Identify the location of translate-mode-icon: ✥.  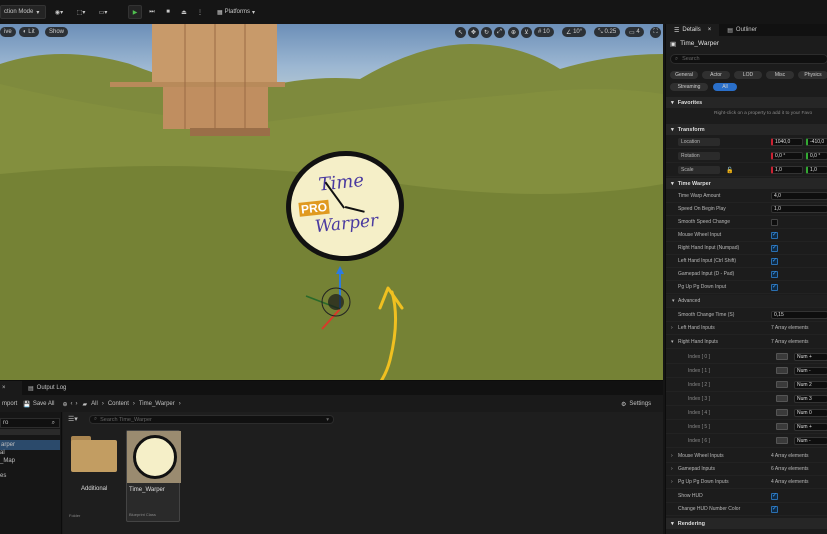
(473, 32).